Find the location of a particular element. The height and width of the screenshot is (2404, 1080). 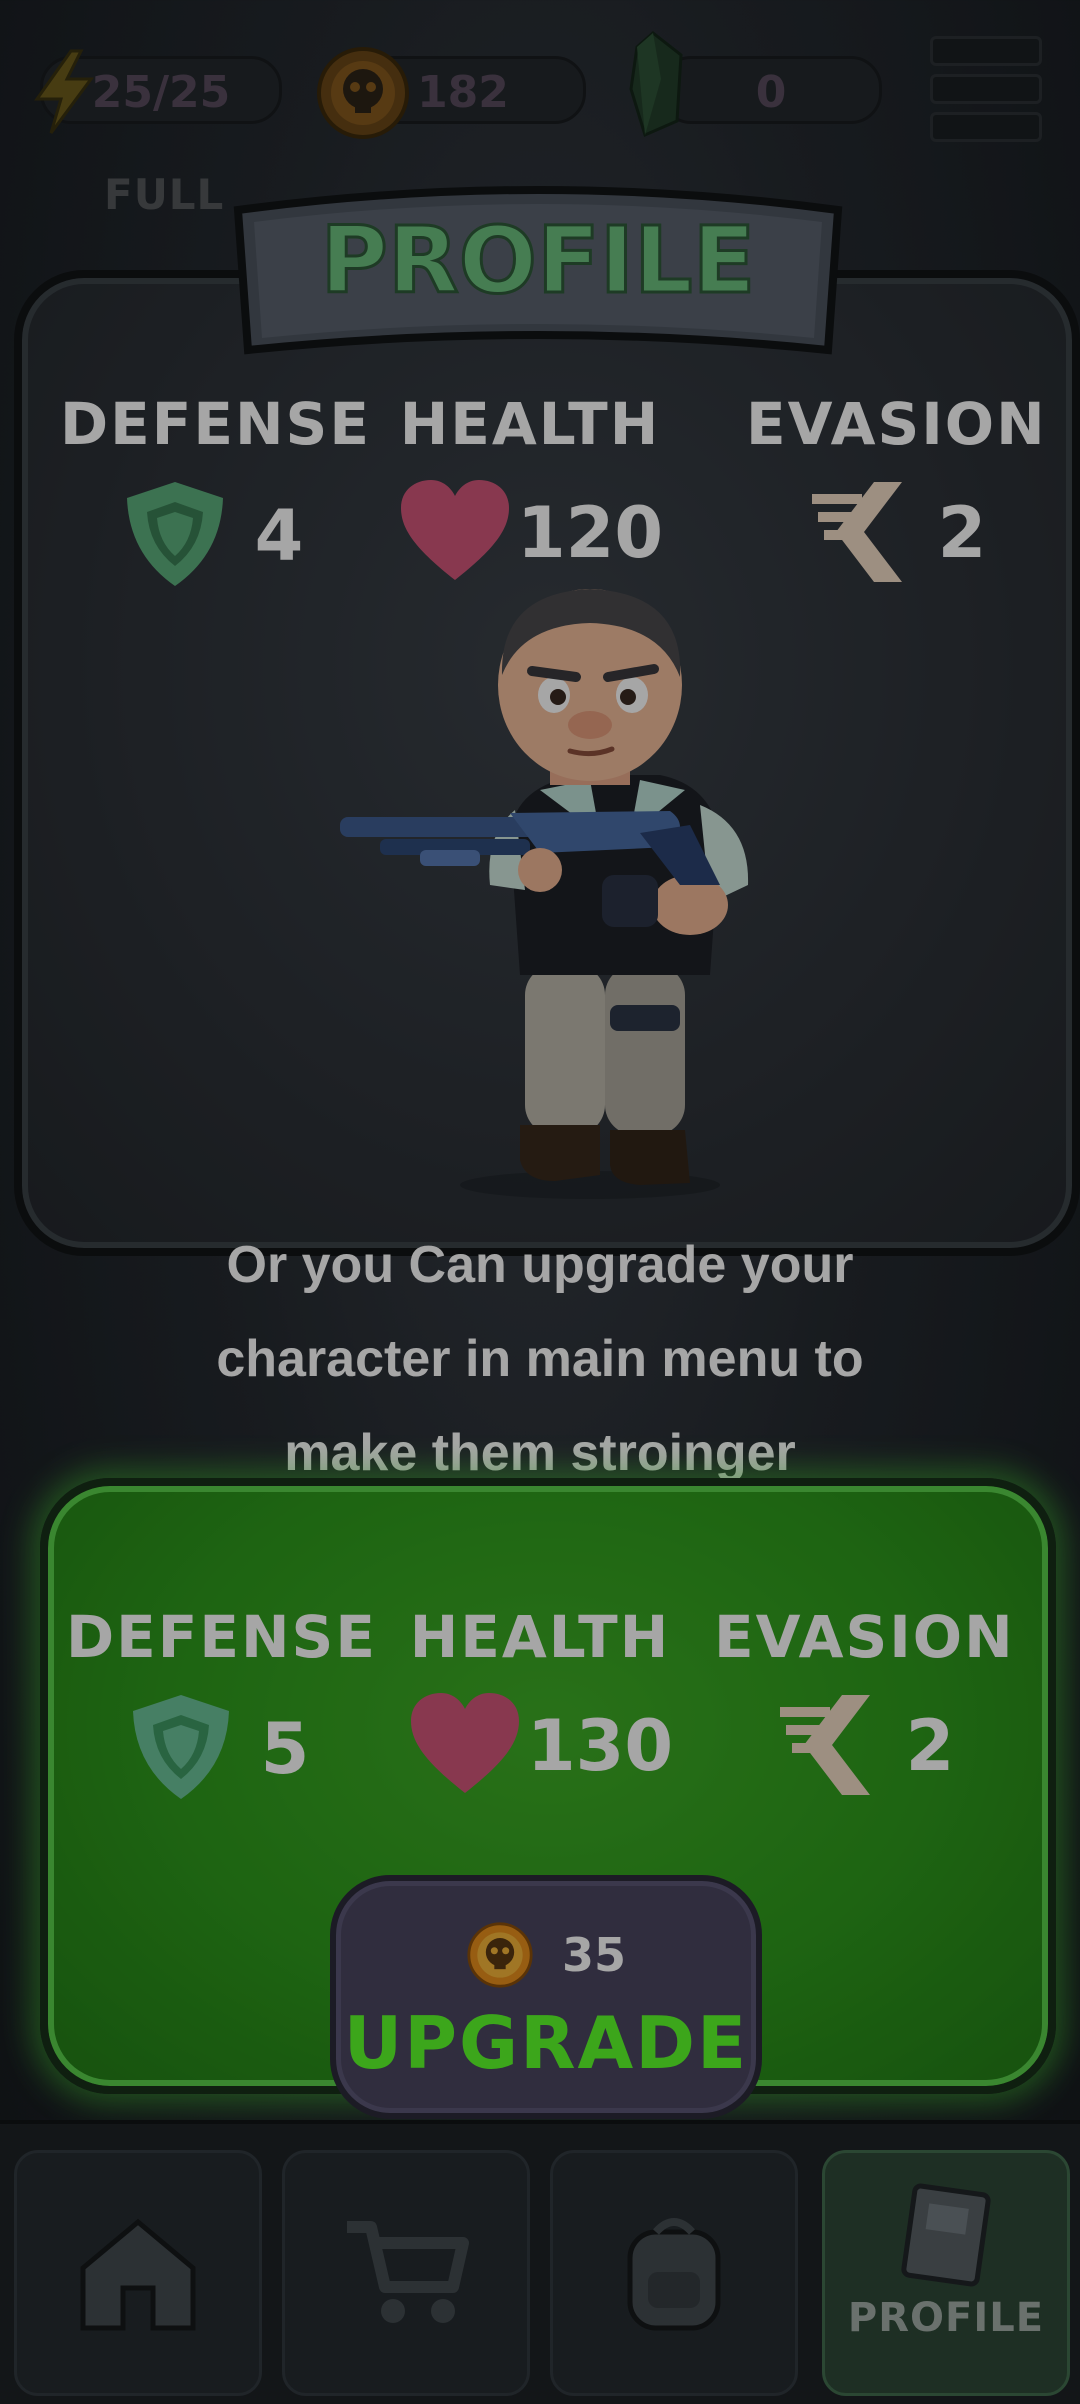

nav-inventory-button is located at coordinates (674, 2273).